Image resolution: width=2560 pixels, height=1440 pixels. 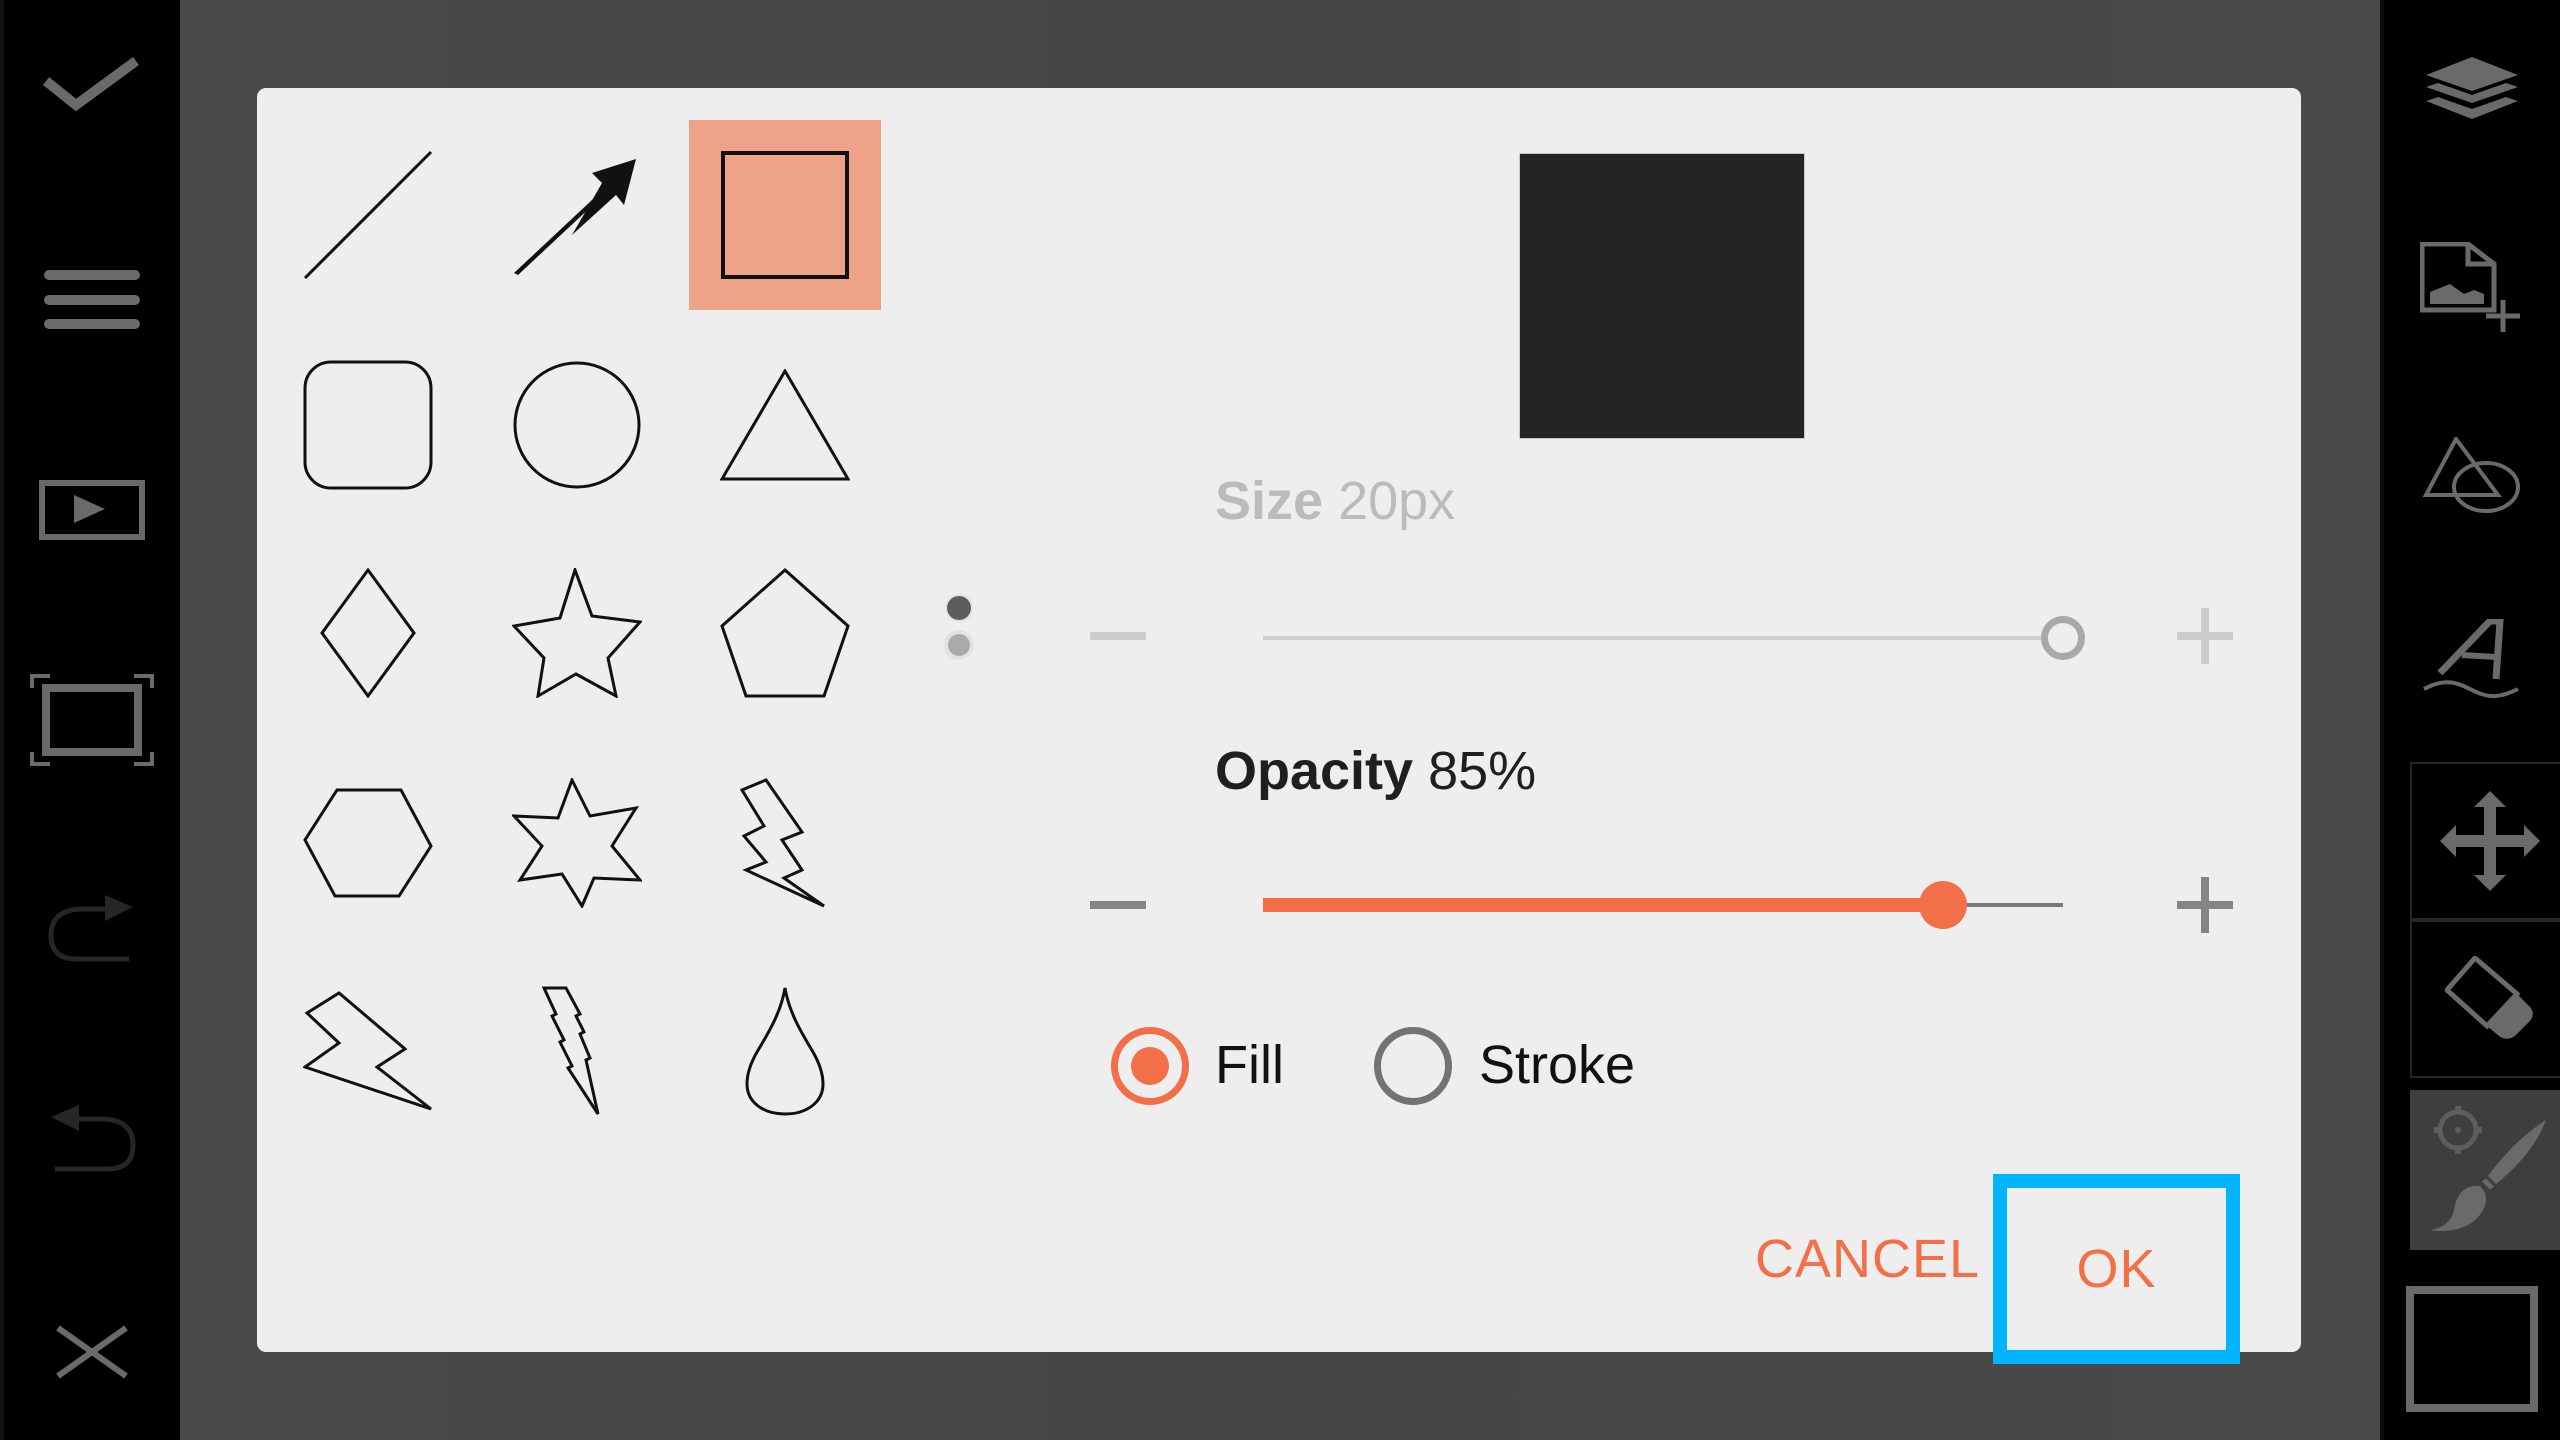 What do you see at coordinates (1603, 905) in the screenshot?
I see `opacity-slider-fill` at bounding box center [1603, 905].